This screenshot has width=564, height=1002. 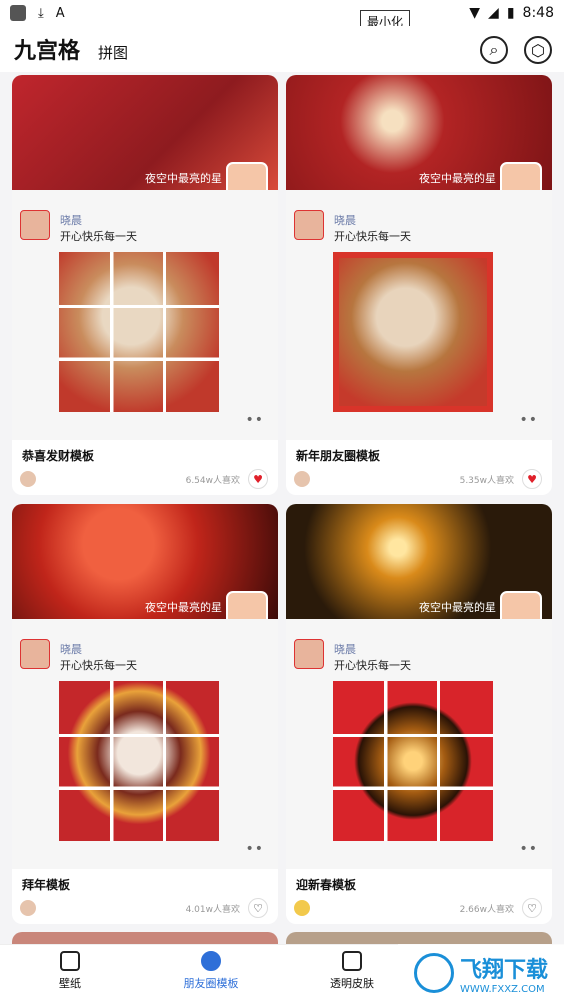 What do you see at coordinates (510, 13) in the screenshot?
I see `battery-icon: ▮` at bounding box center [510, 13].